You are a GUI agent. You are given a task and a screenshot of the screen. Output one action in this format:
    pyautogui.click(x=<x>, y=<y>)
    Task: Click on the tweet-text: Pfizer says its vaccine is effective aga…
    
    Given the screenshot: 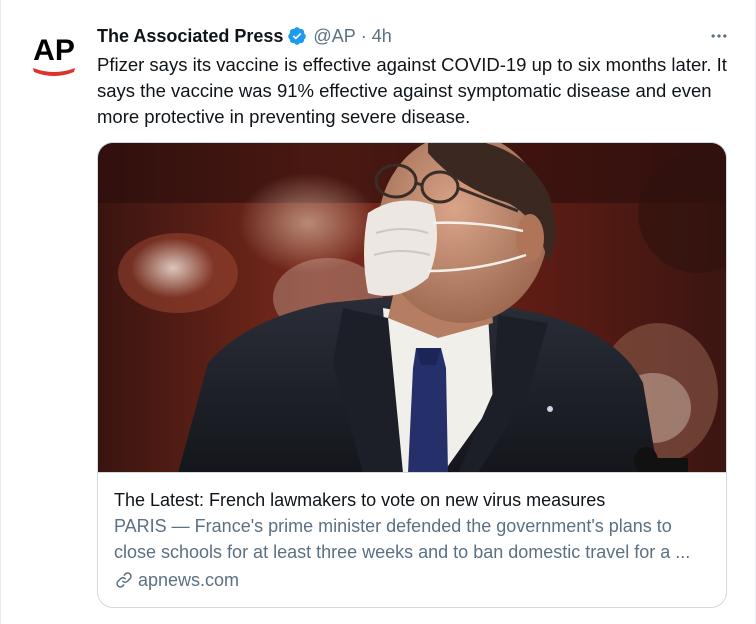 What is the action you would take?
    pyautogui.click(x=412, y=90)
    